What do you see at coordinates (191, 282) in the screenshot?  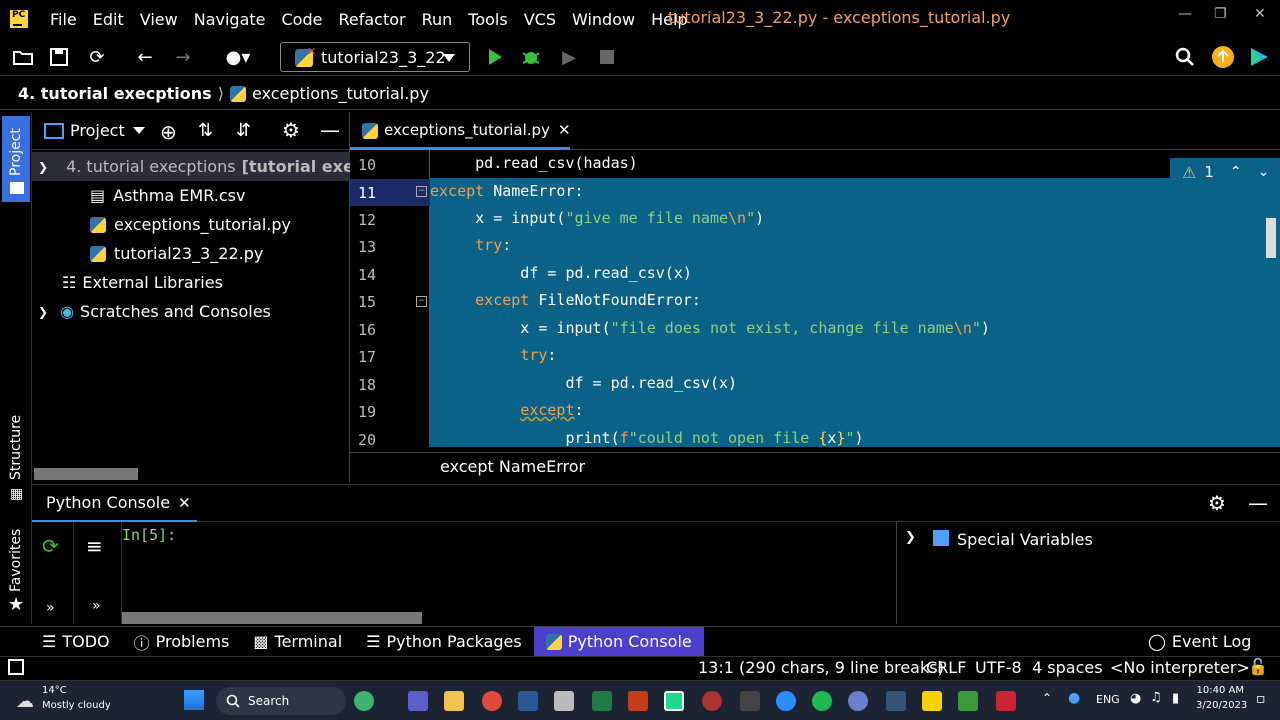 I see `tree-external-libraries: ☷ External Libraries` at bounding box center [191, 282].